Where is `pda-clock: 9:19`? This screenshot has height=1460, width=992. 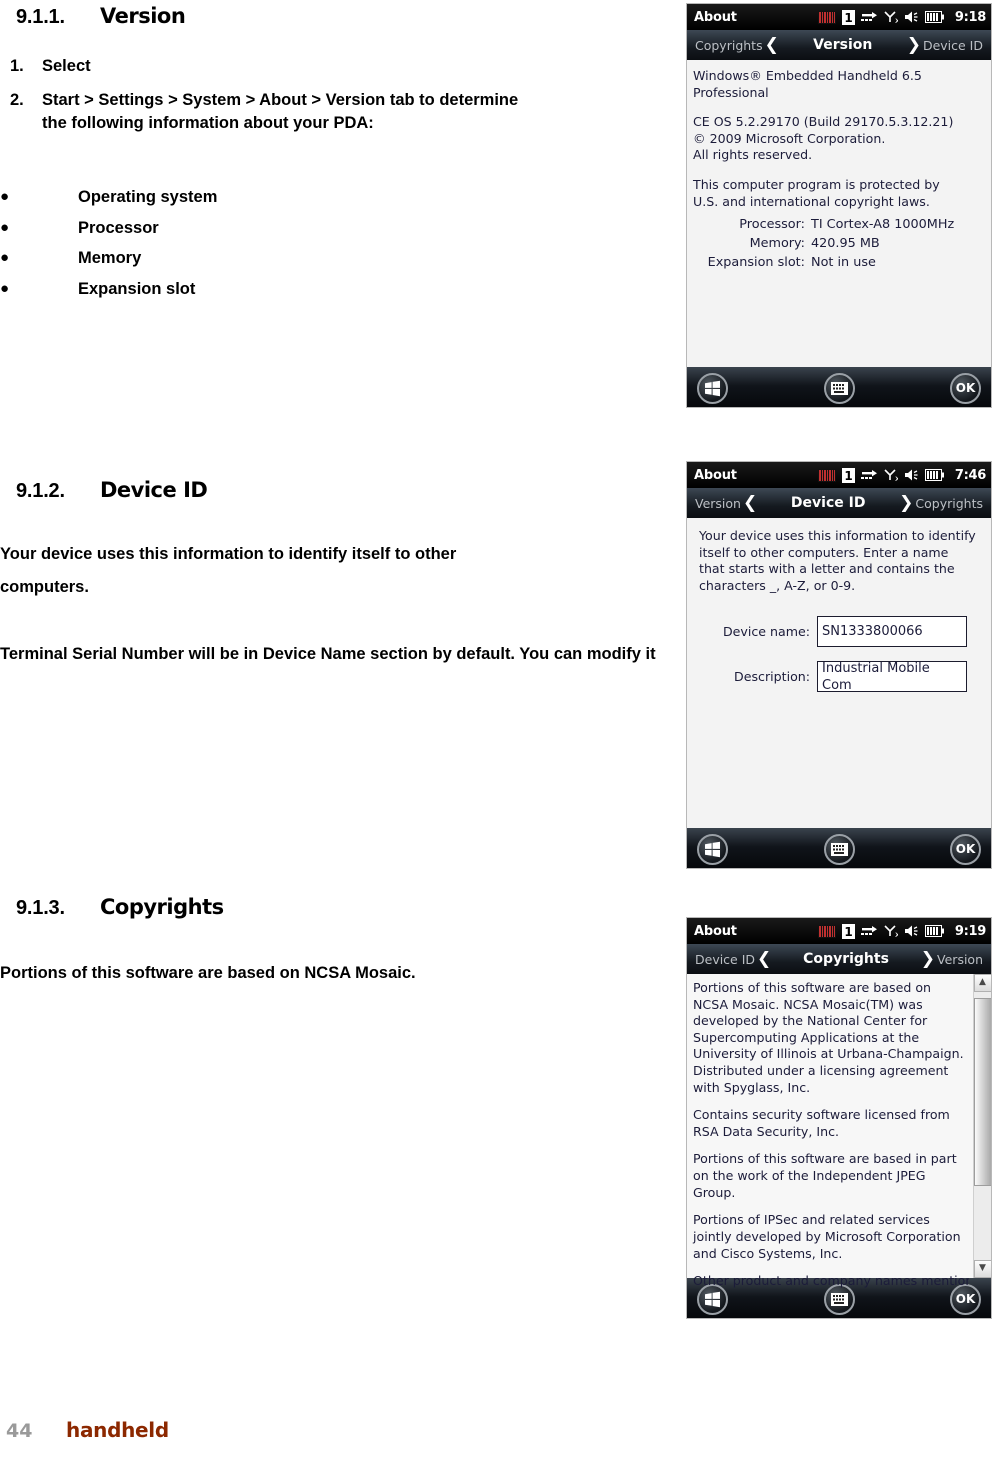 pda-clock: 9:19 is located at coordinates (970, 931).